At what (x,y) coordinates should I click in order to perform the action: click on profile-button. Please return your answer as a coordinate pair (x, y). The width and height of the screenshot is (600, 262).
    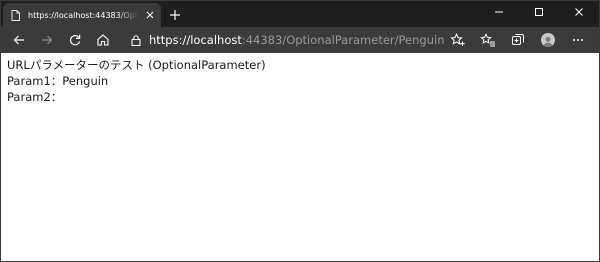
    Looking at the image, I should click on (548, 40).